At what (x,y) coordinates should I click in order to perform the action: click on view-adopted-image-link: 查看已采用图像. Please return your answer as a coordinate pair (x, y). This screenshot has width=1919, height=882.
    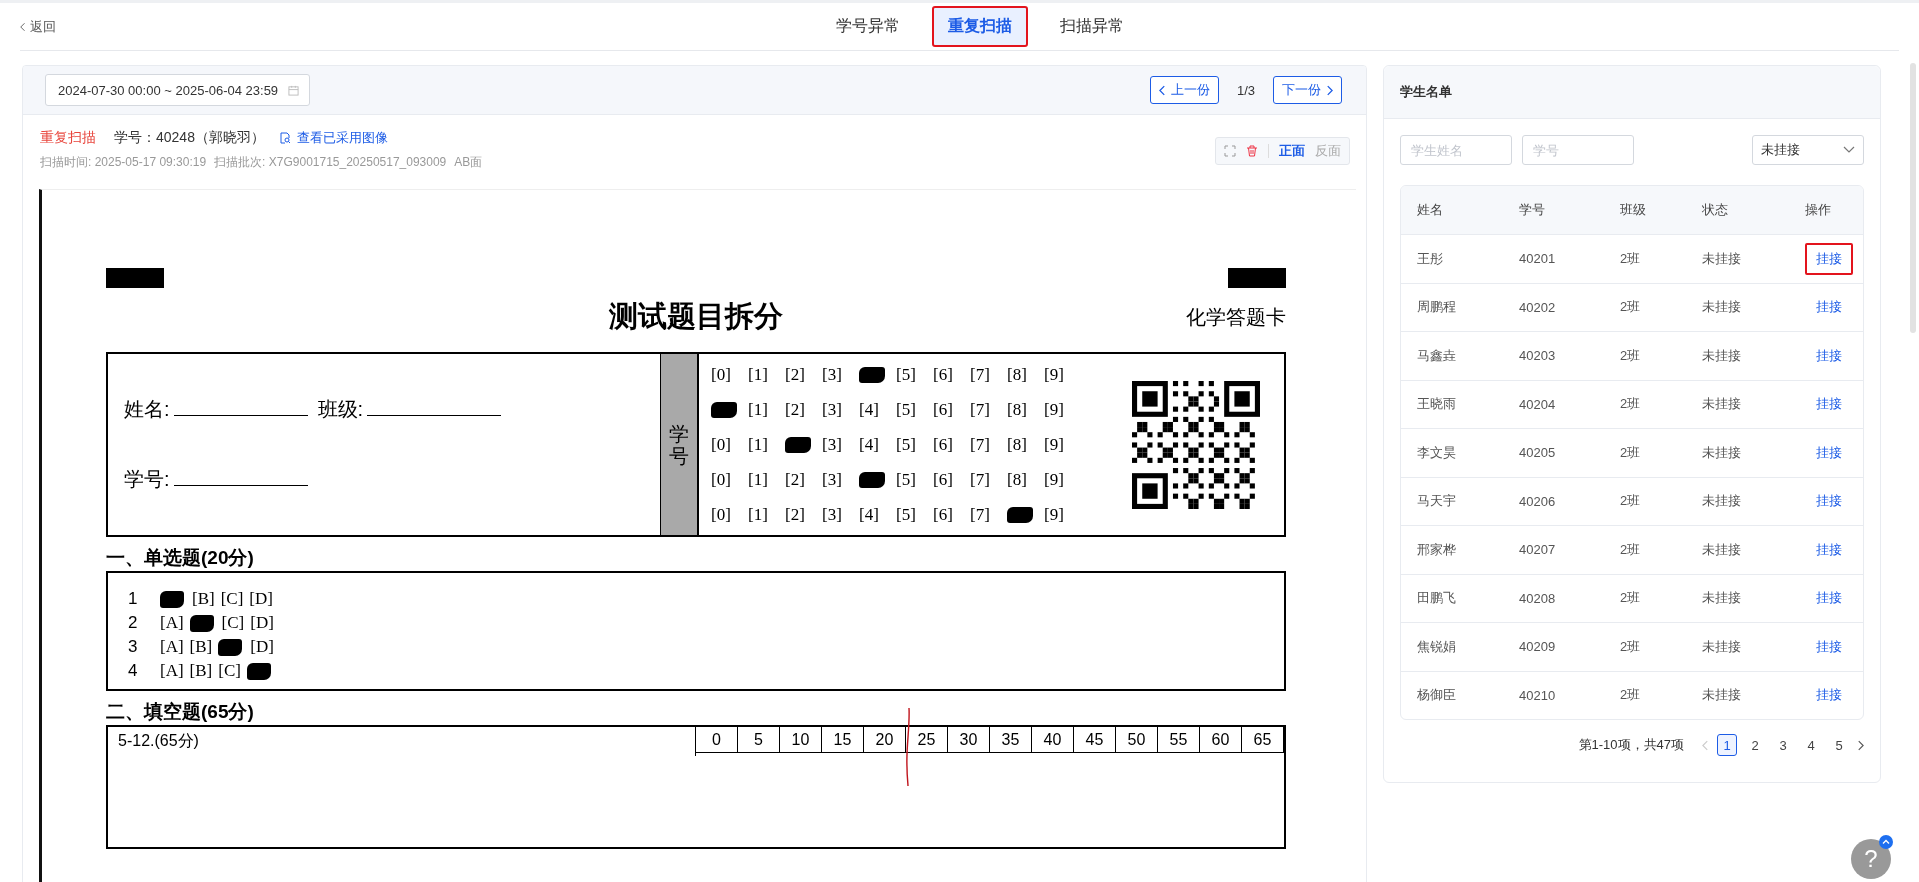
    Looking at the image, I should click on (333, 138).